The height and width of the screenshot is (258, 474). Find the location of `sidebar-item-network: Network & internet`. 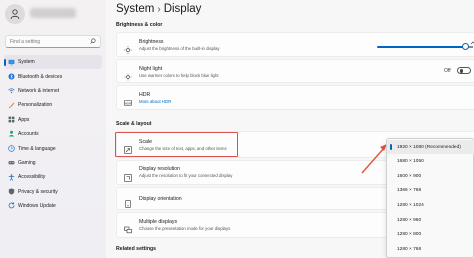

sidebar-item-network: Network & internet is located at coordinates (53, 91).